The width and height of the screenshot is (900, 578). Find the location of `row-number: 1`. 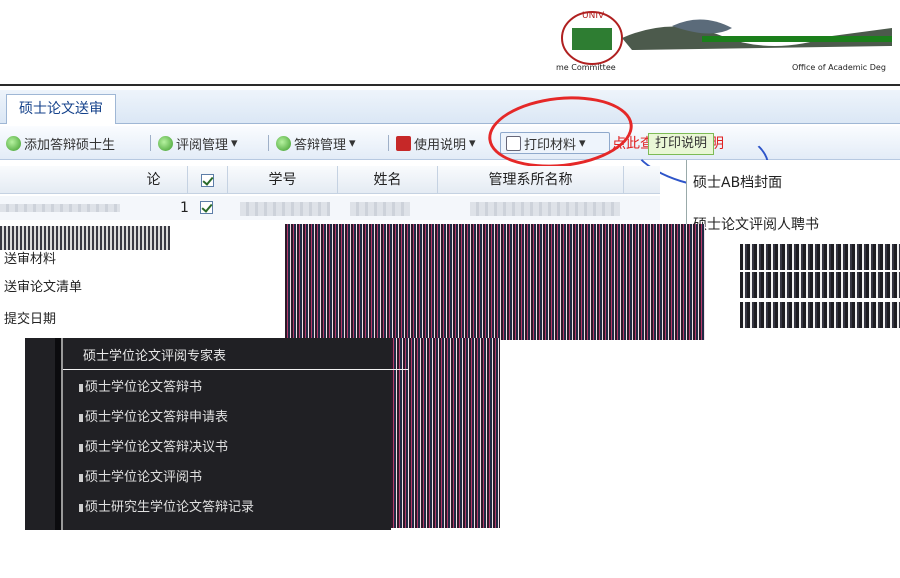

row-number: 1 is located at coordinates (184, 208).